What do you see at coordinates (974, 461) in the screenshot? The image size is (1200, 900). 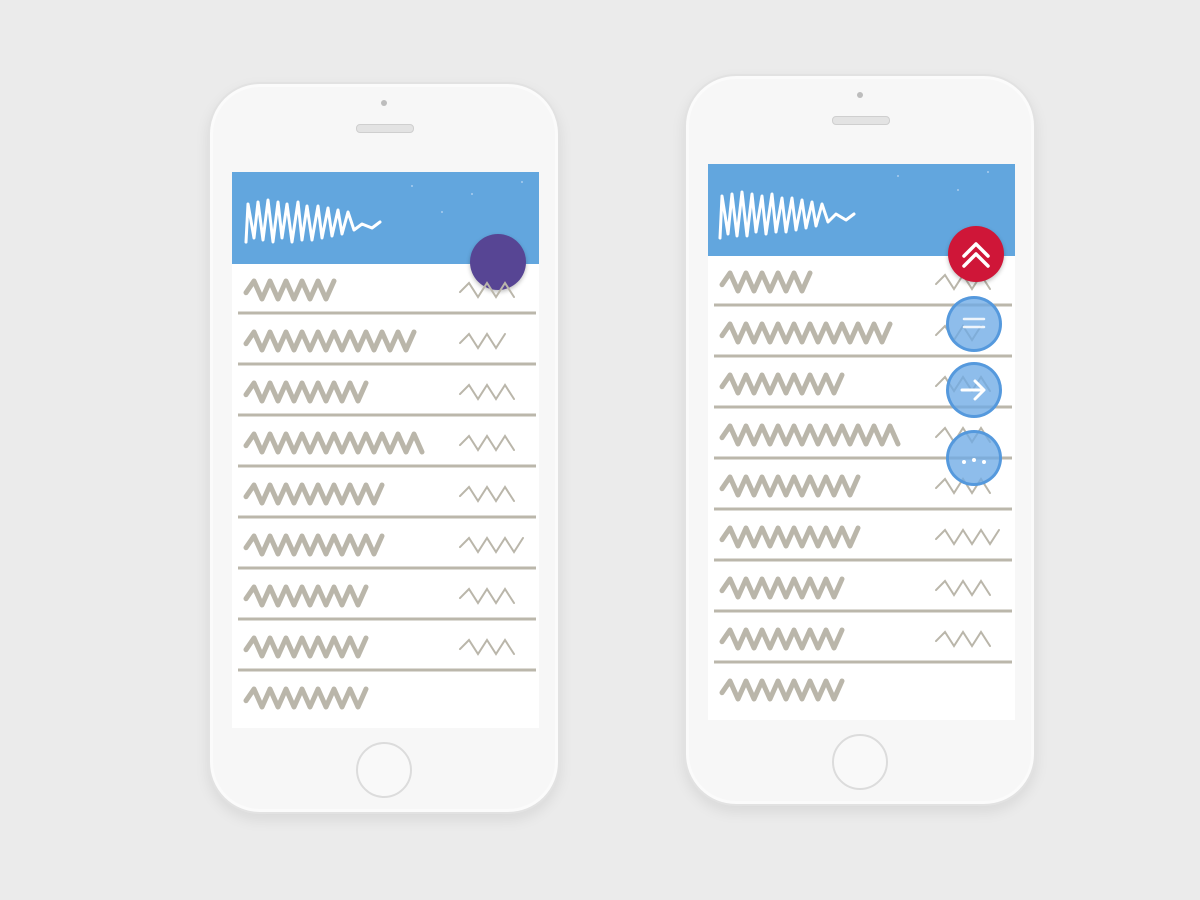 I see `more-dots-icon` at bounding box center [974, 461].